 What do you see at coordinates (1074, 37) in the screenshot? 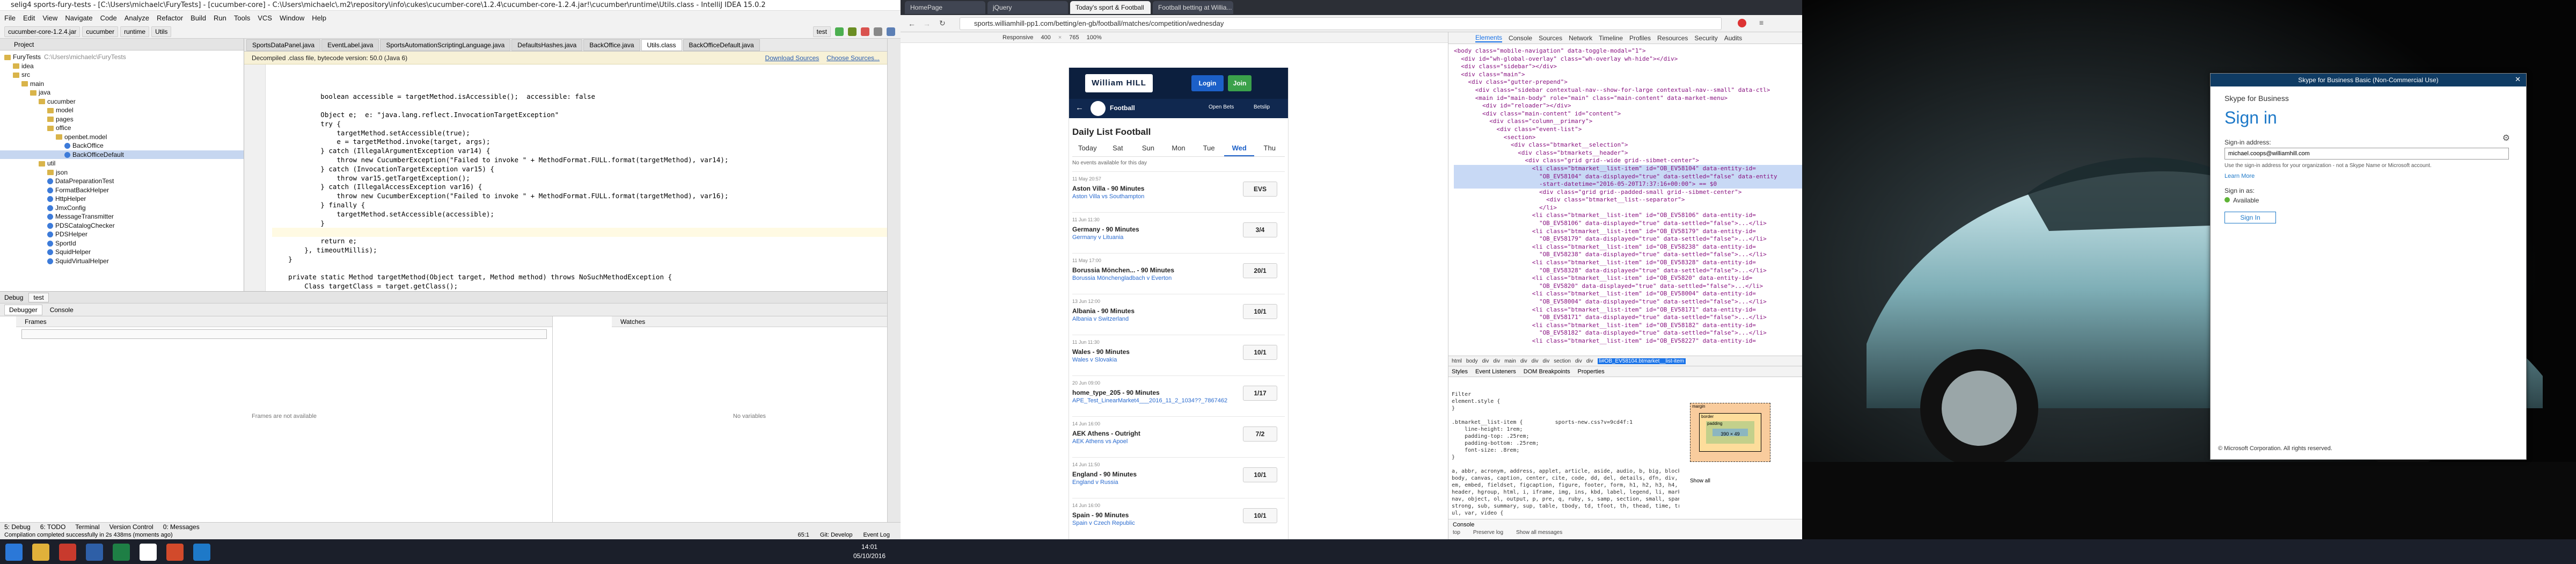
I see `device-height: 765` at bounding box center [1074, 37].